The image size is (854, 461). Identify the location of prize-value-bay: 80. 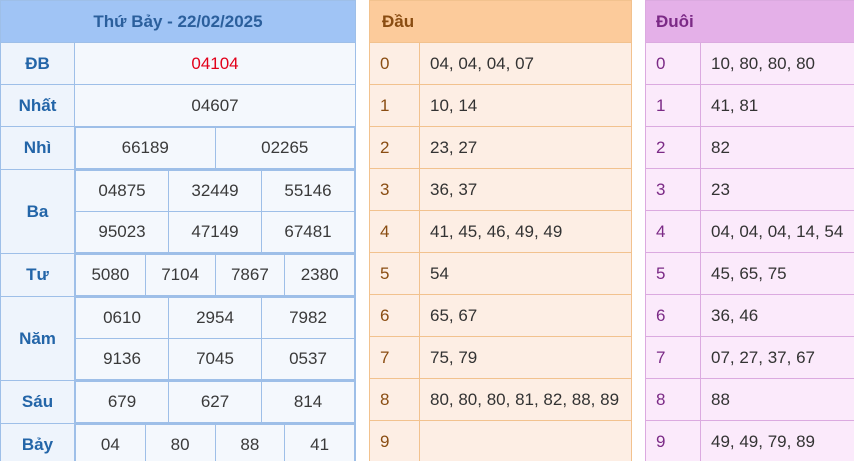
(180, 442).